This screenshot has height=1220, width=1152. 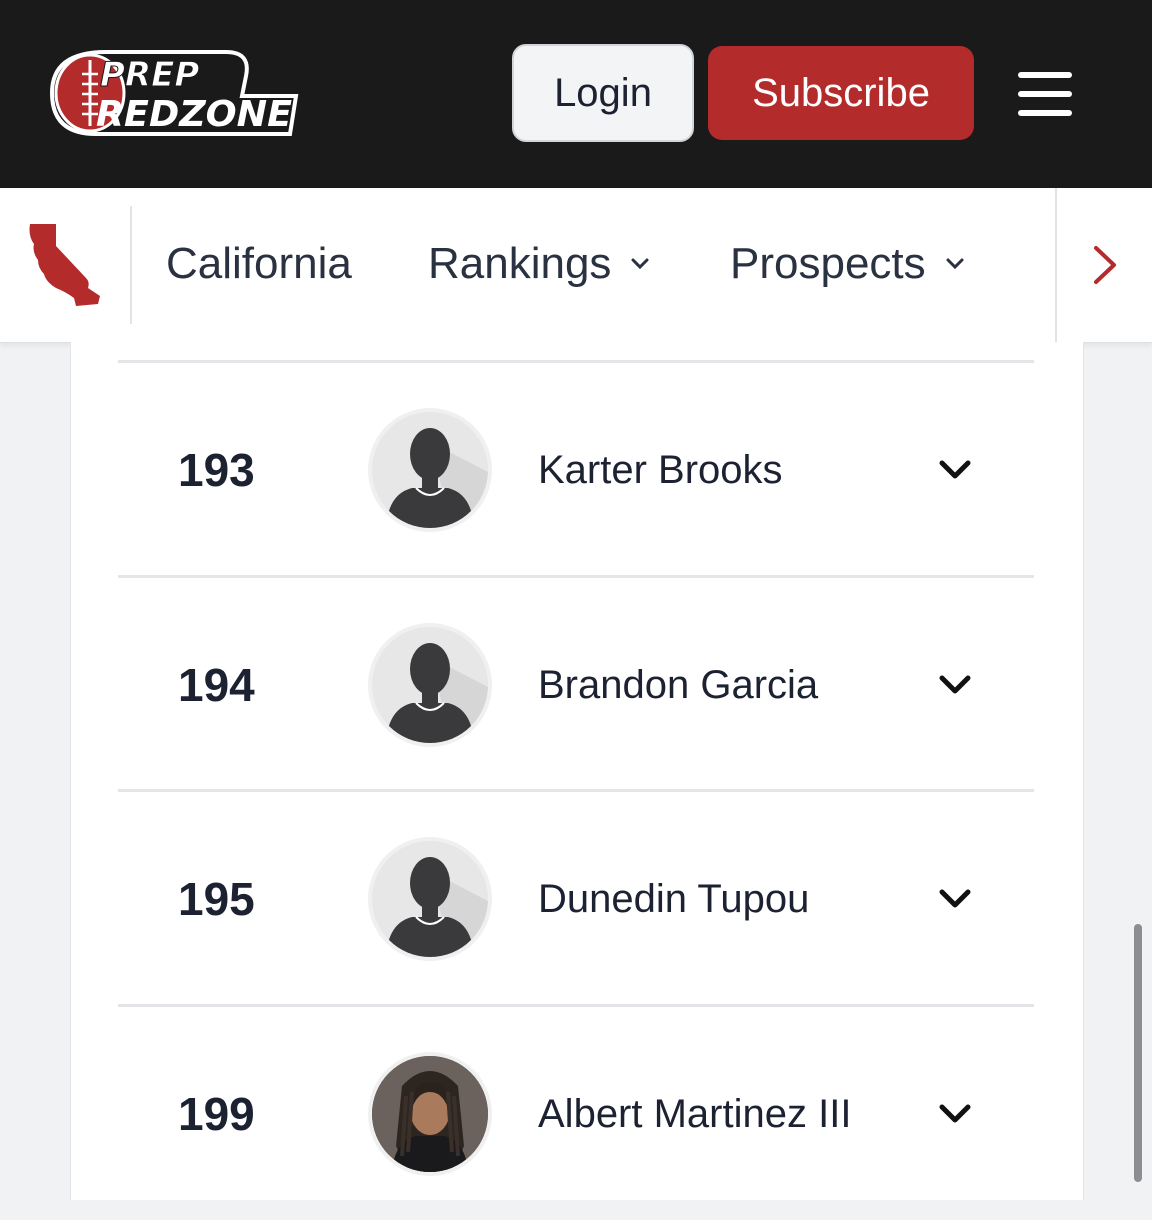 I want to click on list-item: 194 Brandon Garcia, so click(x=576, y=685).